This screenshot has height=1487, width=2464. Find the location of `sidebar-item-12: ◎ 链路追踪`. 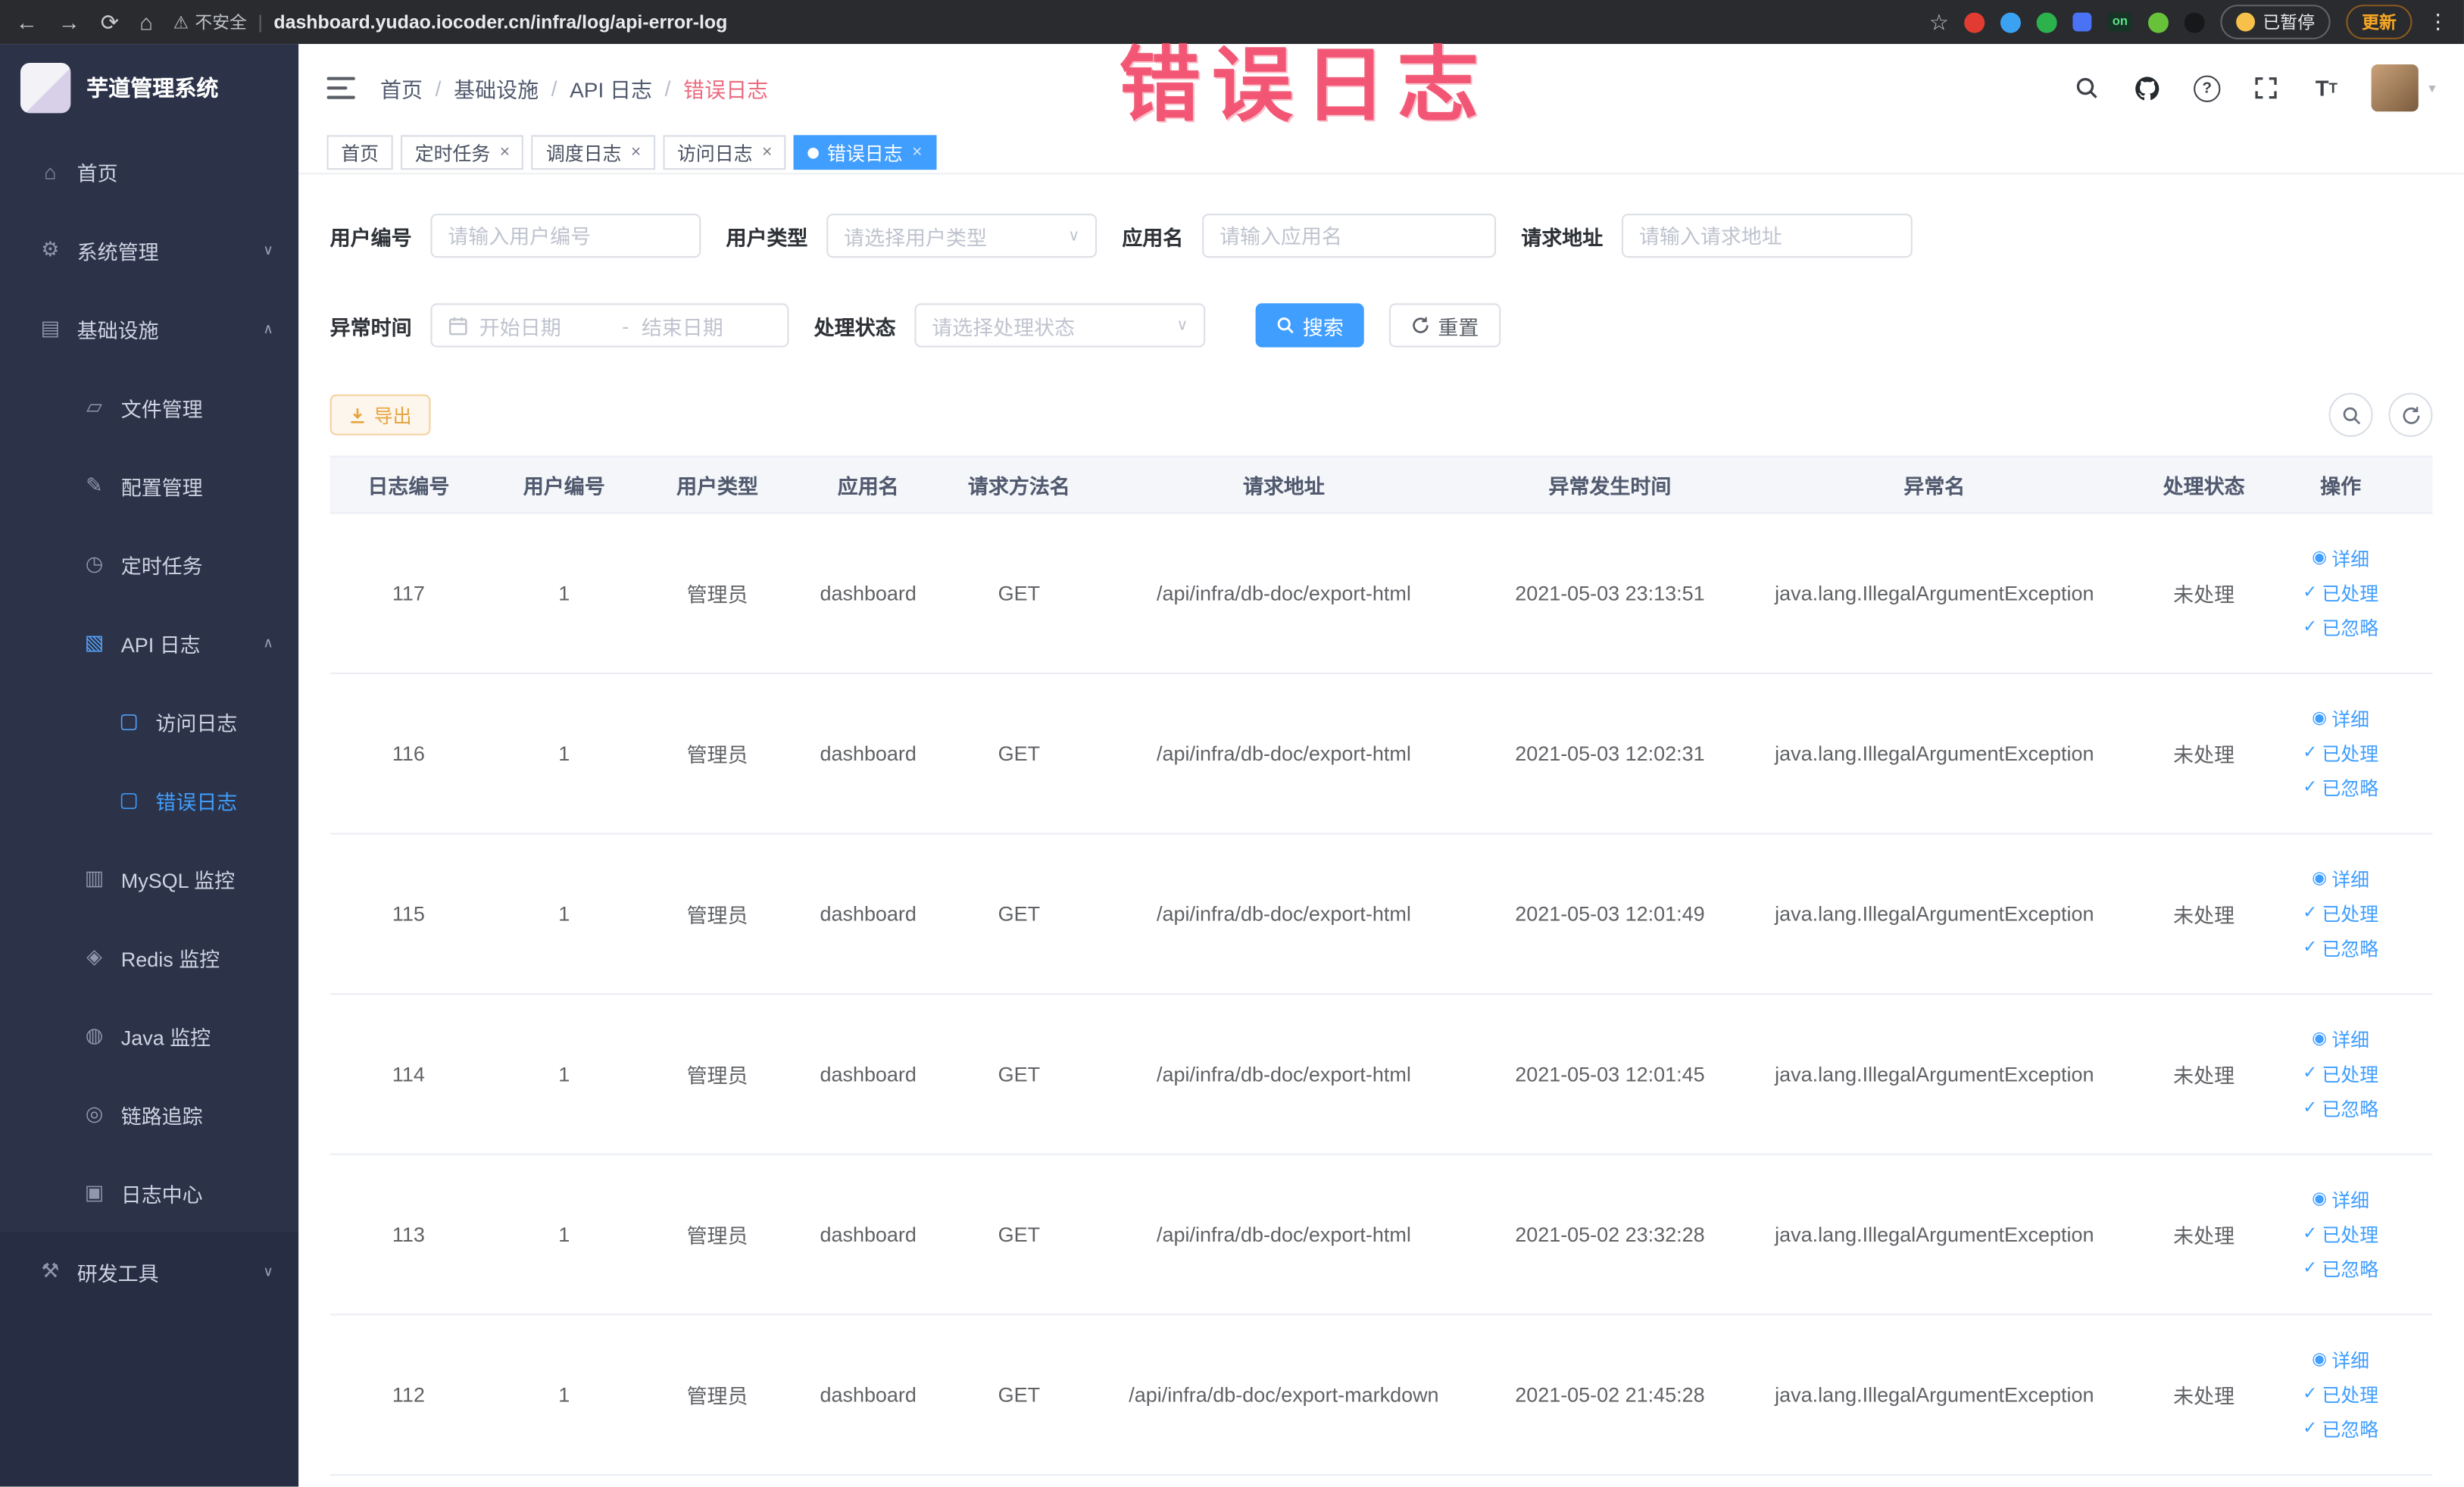

sidebar-item-12: ◎ 链路追踪 is located at coordinates (149, 1114).